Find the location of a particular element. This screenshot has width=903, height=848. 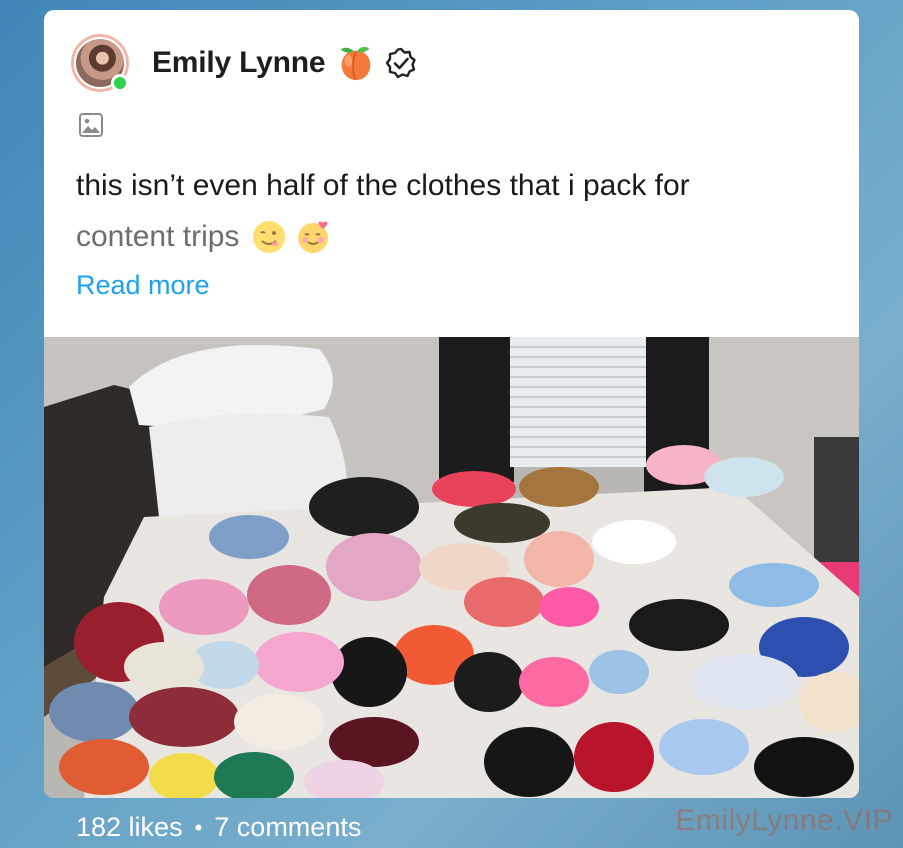

comments-count: 7 comments is located at coordinates (287, 827).